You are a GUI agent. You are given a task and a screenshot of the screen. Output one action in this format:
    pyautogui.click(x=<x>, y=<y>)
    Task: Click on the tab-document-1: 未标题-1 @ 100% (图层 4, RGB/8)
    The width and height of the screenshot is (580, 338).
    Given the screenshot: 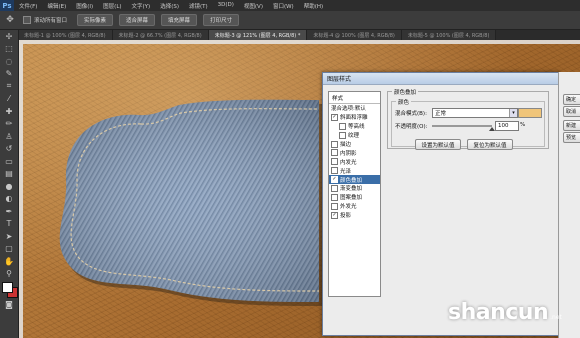 What is the action you would take?
    pyautogui.click(x=65, y=35)
    